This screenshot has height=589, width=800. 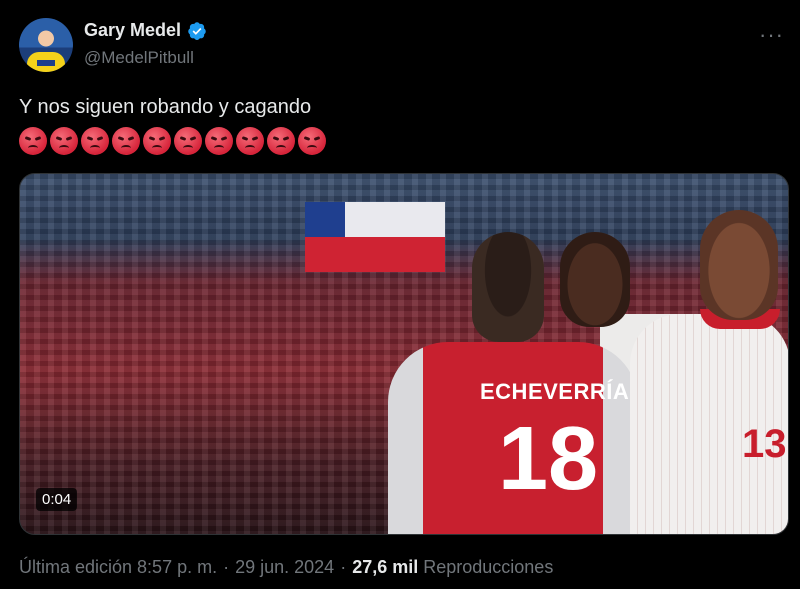 I want to click on opponent-jersey-number: 13, so click(x=764, y=444).